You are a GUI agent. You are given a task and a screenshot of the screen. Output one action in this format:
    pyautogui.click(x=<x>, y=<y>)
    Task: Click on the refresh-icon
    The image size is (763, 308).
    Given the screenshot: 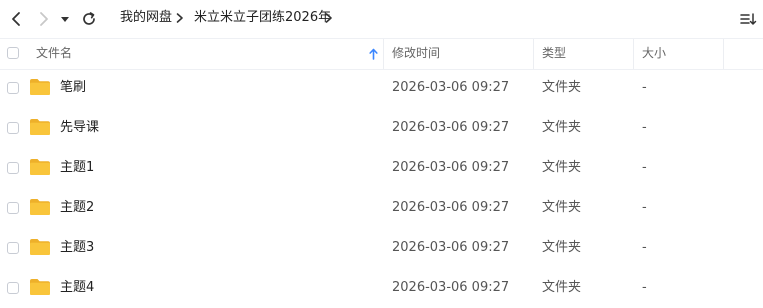 What is the action you would take?
    pyautogui.click(x=89, y=18)
    